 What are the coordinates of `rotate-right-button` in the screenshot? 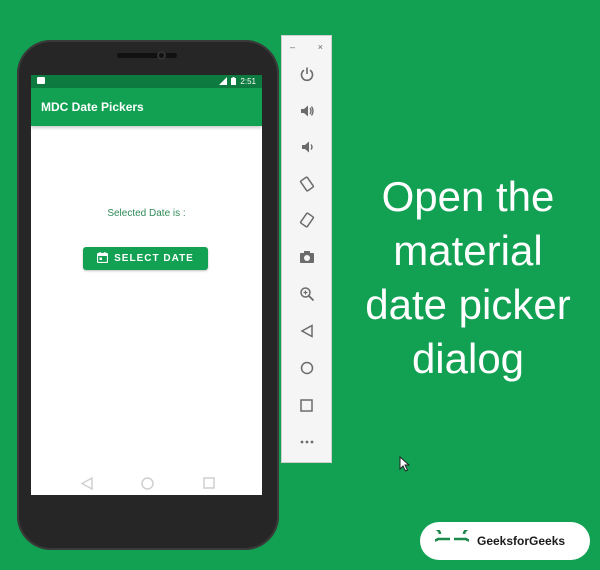 It's located at (306, 220).